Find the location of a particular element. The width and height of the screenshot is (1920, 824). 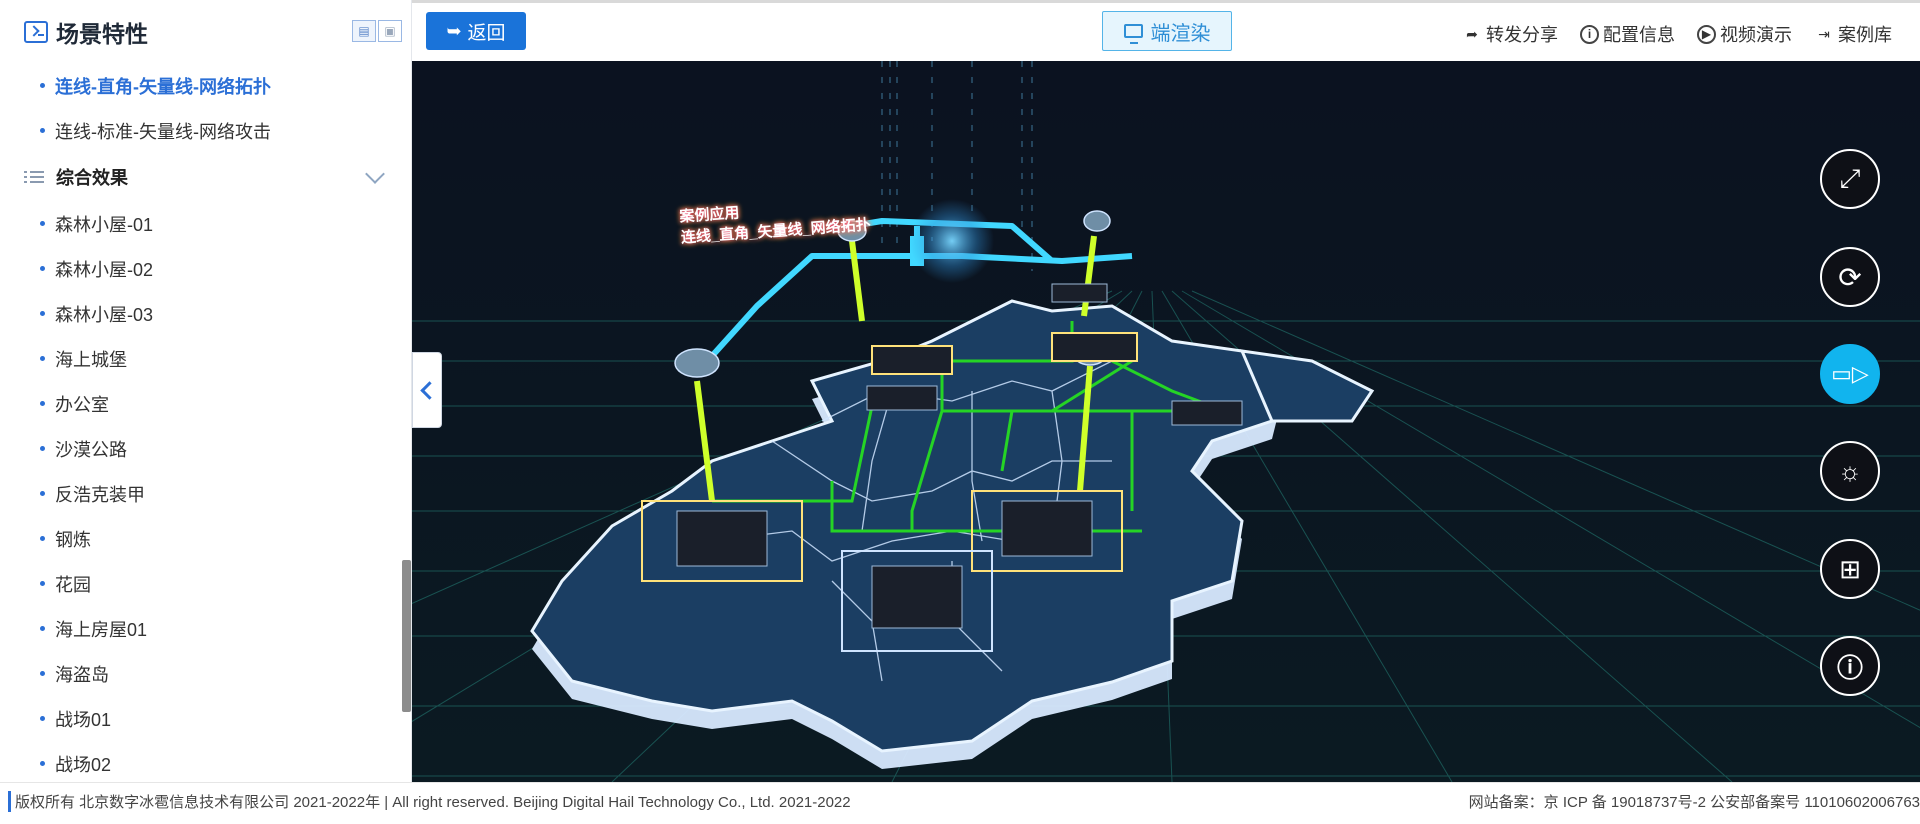

list-item: 海上房屋01 is located at coordinates (205, 628).